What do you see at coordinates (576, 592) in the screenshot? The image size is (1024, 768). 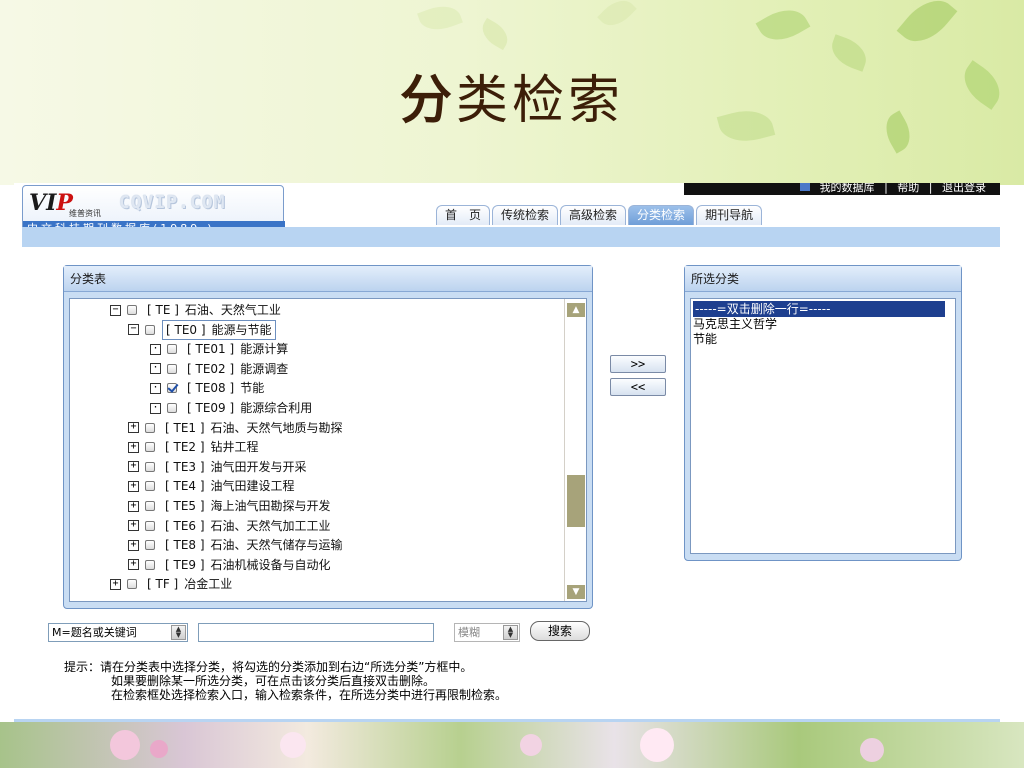 I see `scroll-down-icon: ▼` at bounding box center [576, 592].